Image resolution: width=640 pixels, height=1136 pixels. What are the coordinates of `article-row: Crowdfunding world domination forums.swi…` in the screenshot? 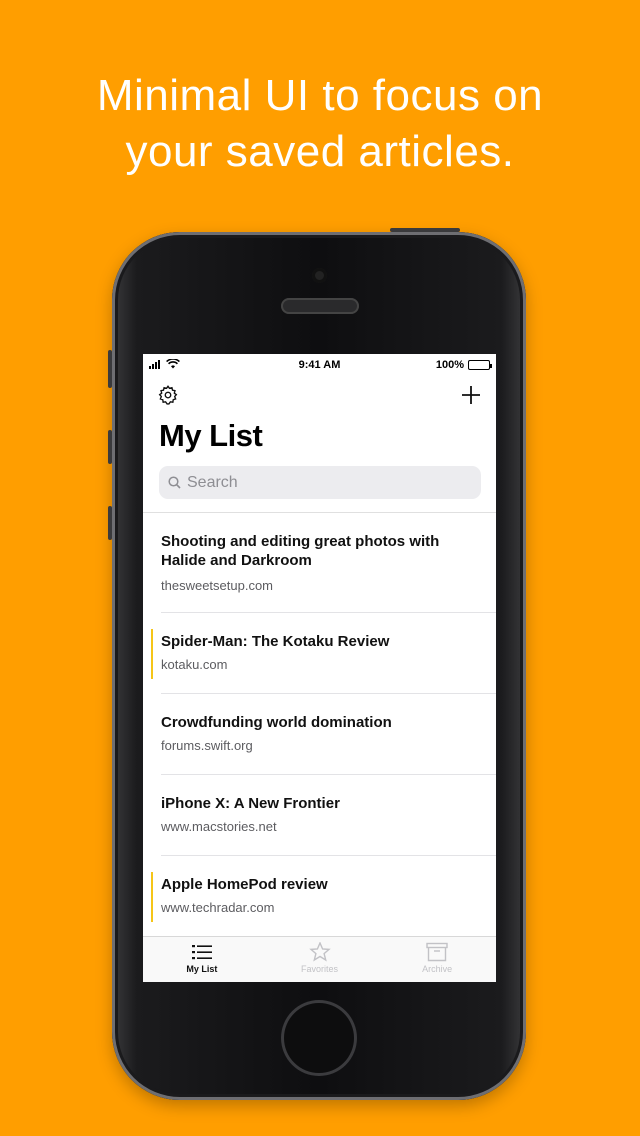 It's located at (319, 734).